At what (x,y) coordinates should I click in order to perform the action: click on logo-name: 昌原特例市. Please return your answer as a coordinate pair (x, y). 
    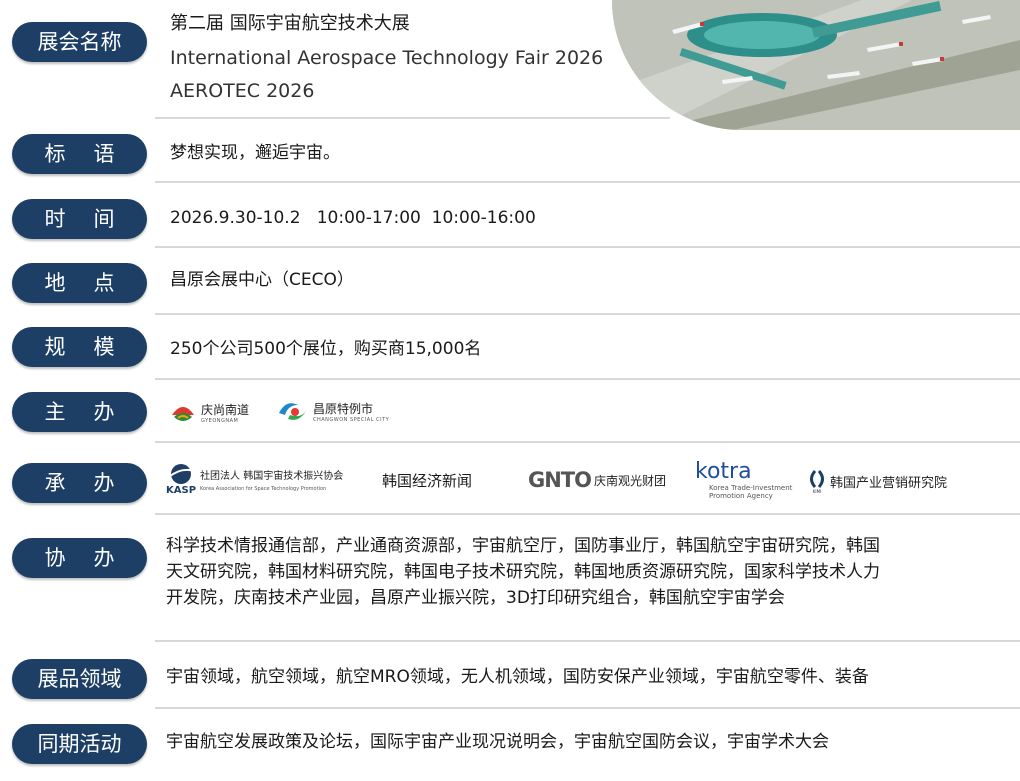
    Looking at the image, I should click on (343, 408).